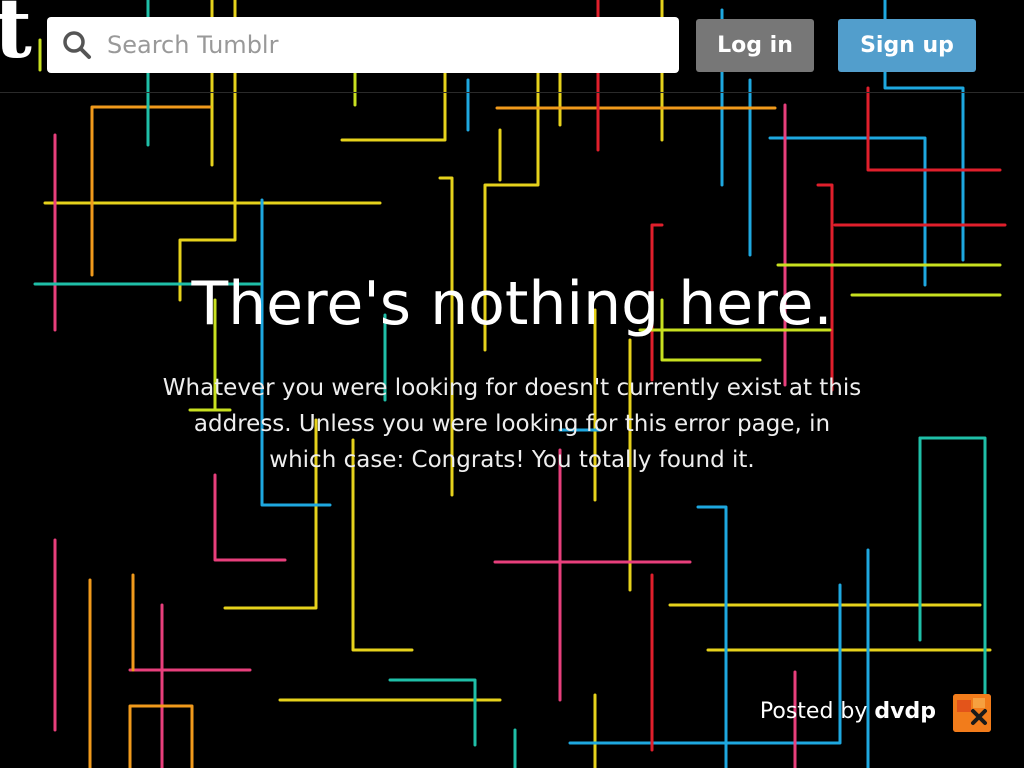  I want to click on sign-up-button: Sign up, so click(907, 45).